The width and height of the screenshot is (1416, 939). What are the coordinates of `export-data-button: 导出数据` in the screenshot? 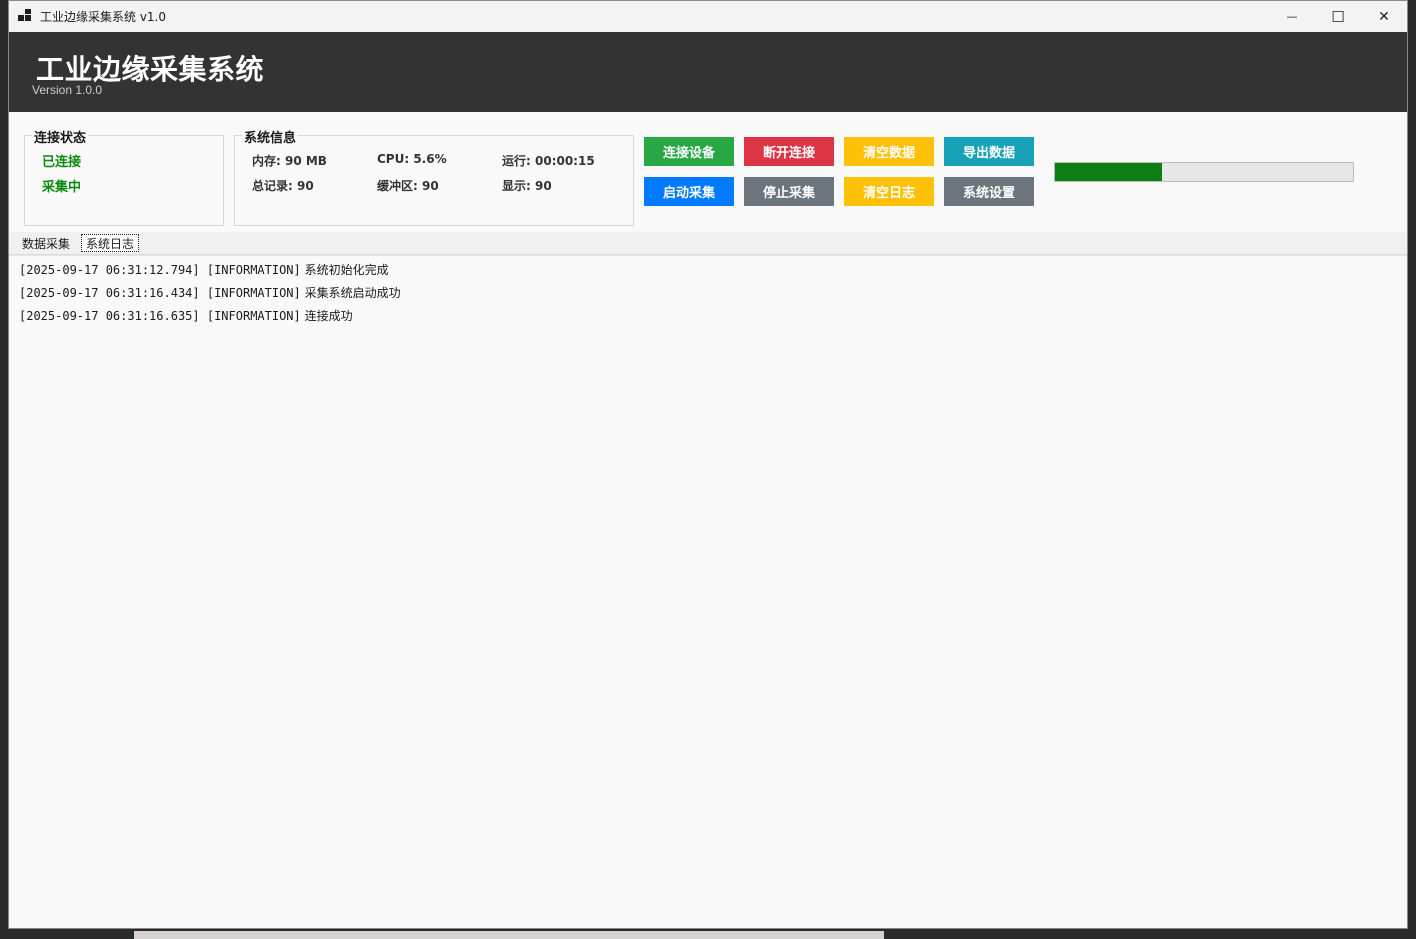 It's located at (989, 151).